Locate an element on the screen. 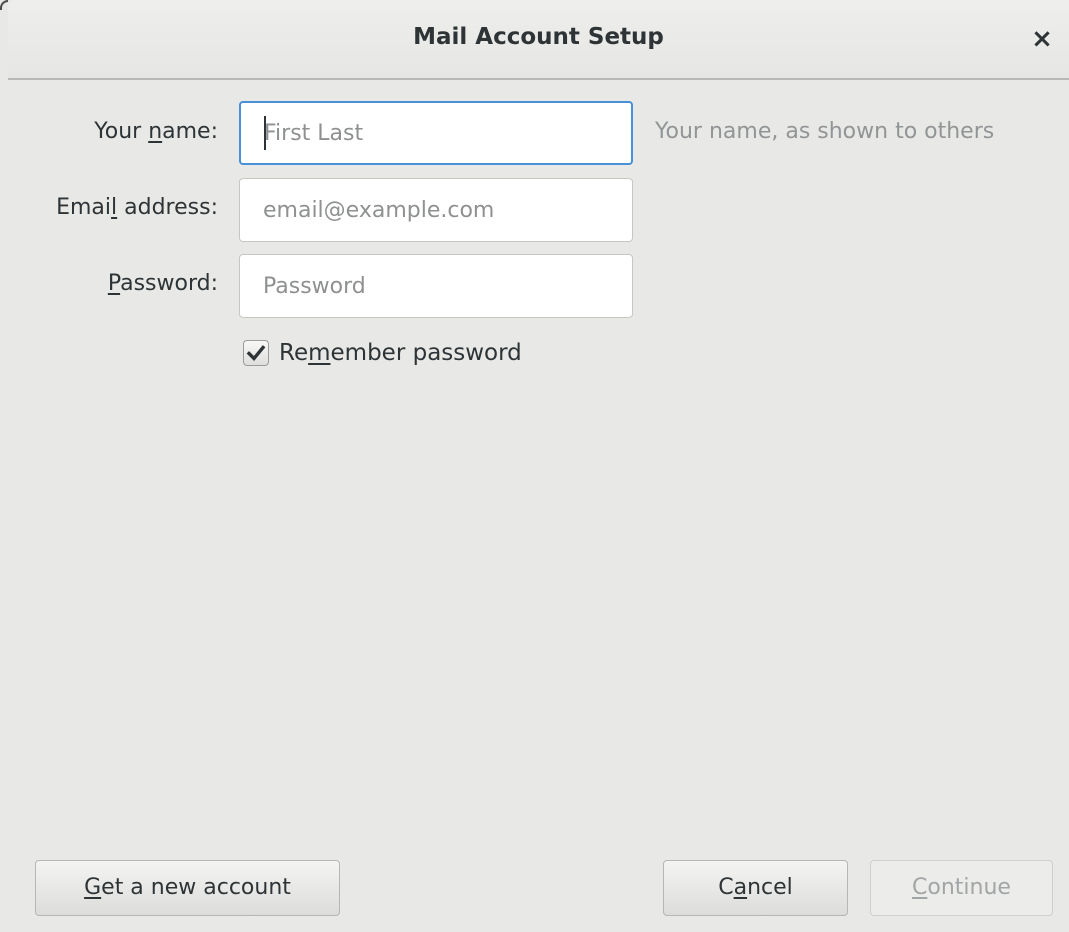 This screenshot has height=932, width=1069. title-bar: Mail Account Setup × is located at coordinates (538, 40).